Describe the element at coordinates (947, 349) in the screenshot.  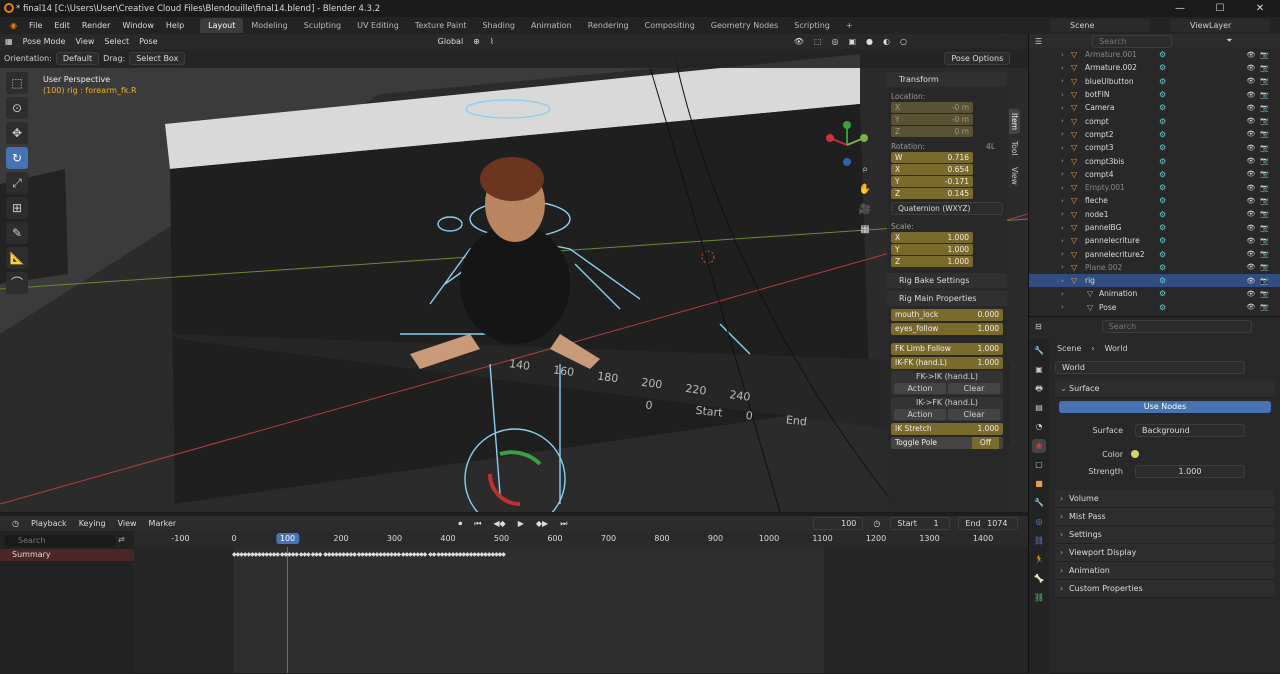
I see `fk-limb-follow-field: FK Limb Follow 1.000` at that location.